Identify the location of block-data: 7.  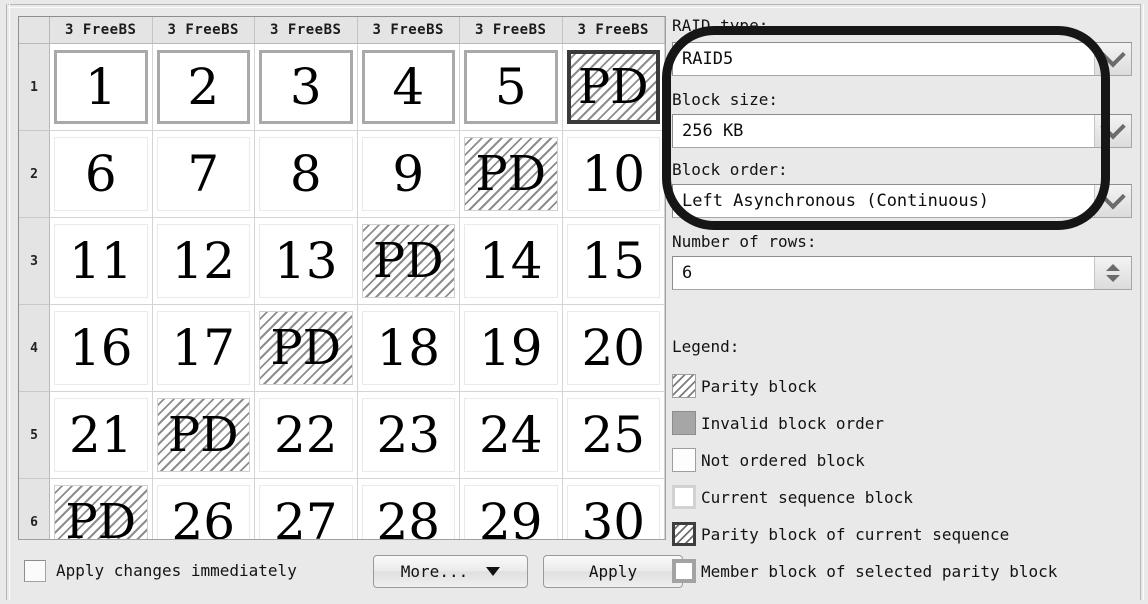
(203, 174).